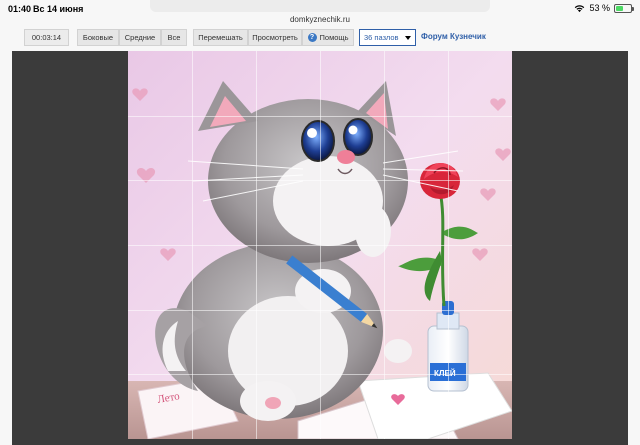  What do you see at coordinates (58, 9) in the screenshot?
I see `status-date: Вс 14 июня` at bounding box center [58, 9].